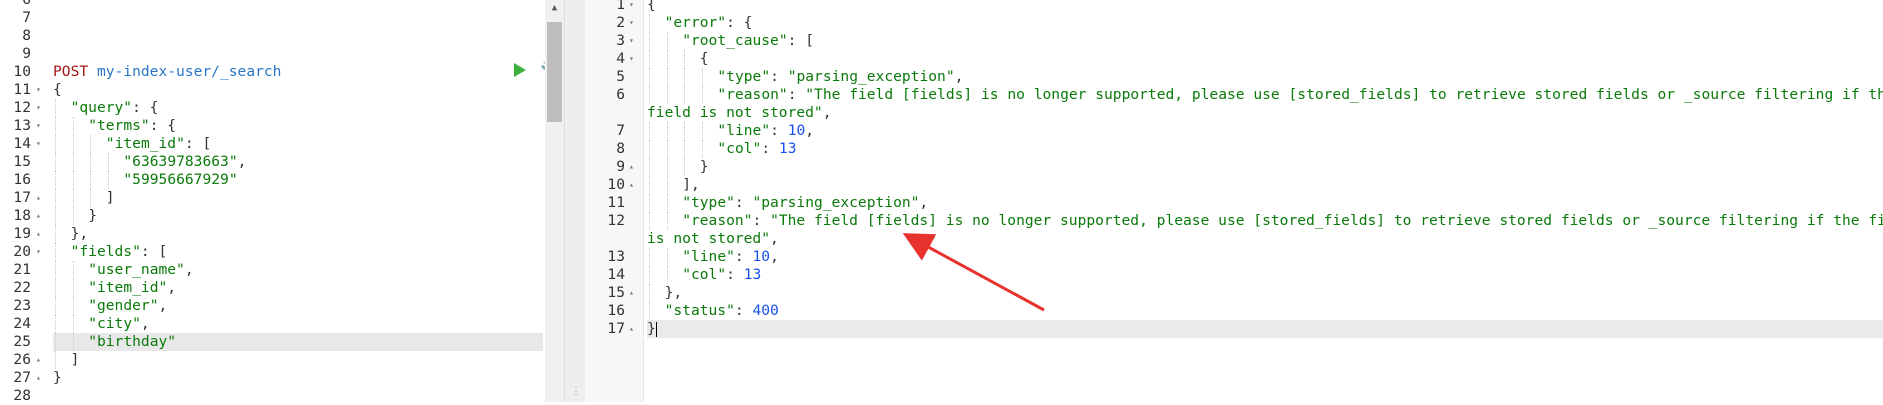  What do you see at coordinates (119, 125) in the screenshot?
I see `code-token: "terms"` at bounding box center [119, 125].